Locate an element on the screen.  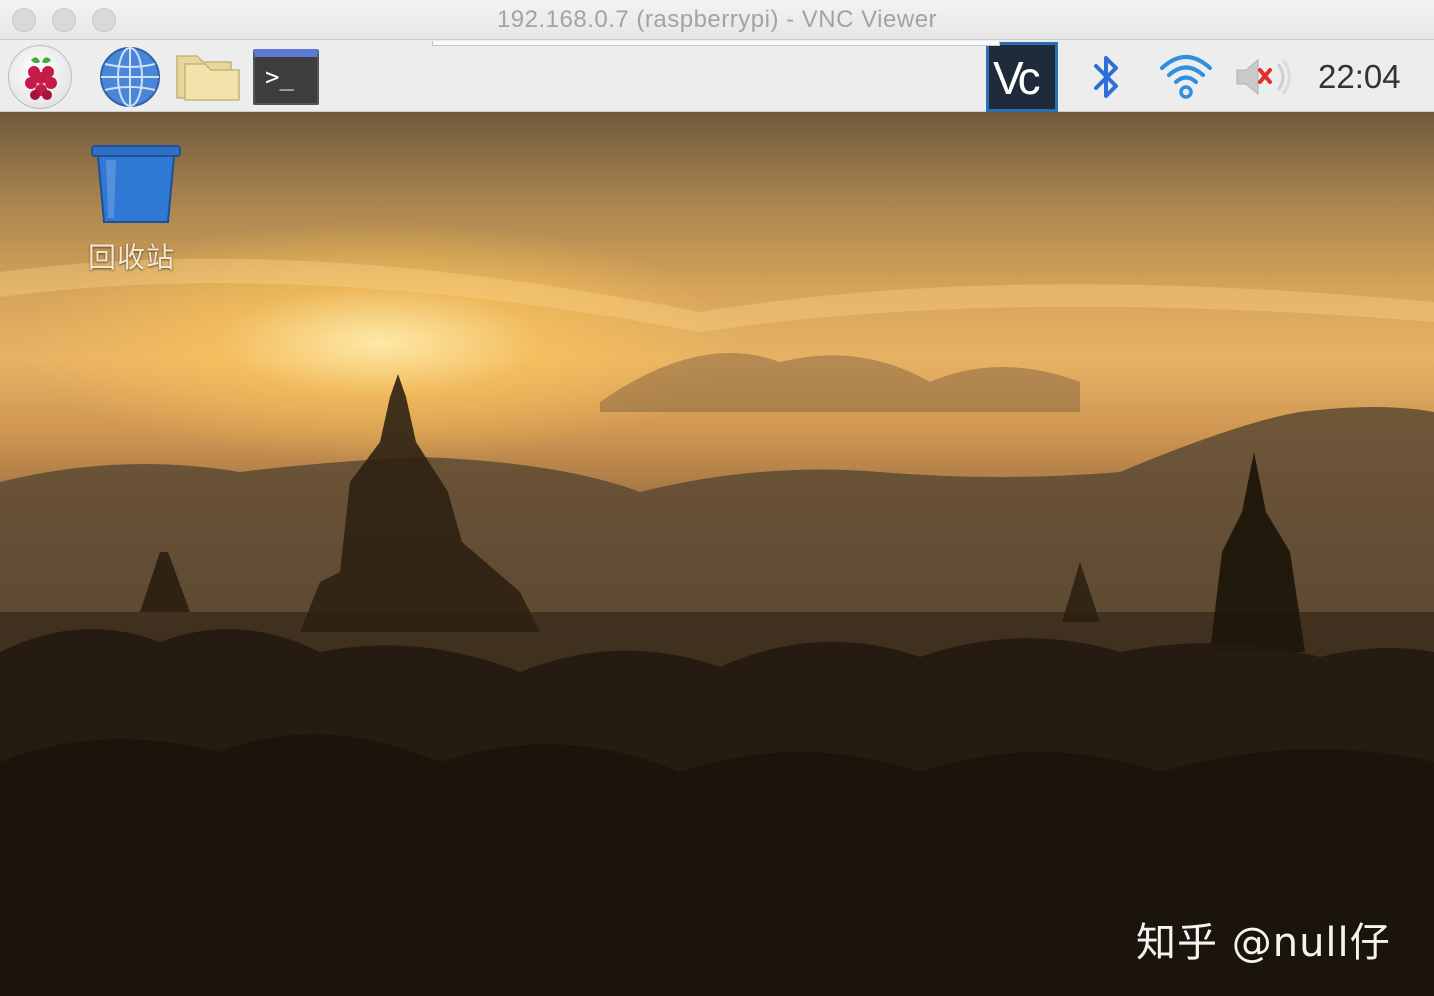
watermark: 知乎 @null仔 is located at coordinates (1263, 943).